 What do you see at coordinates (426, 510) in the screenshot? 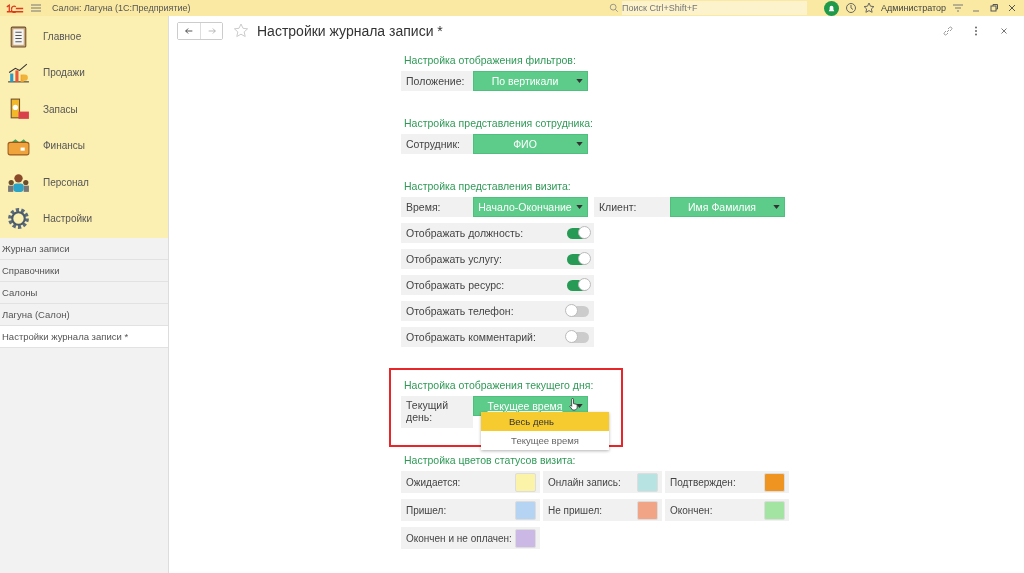
I see `status-label: Пришел:` at bounding box center [426, 510].